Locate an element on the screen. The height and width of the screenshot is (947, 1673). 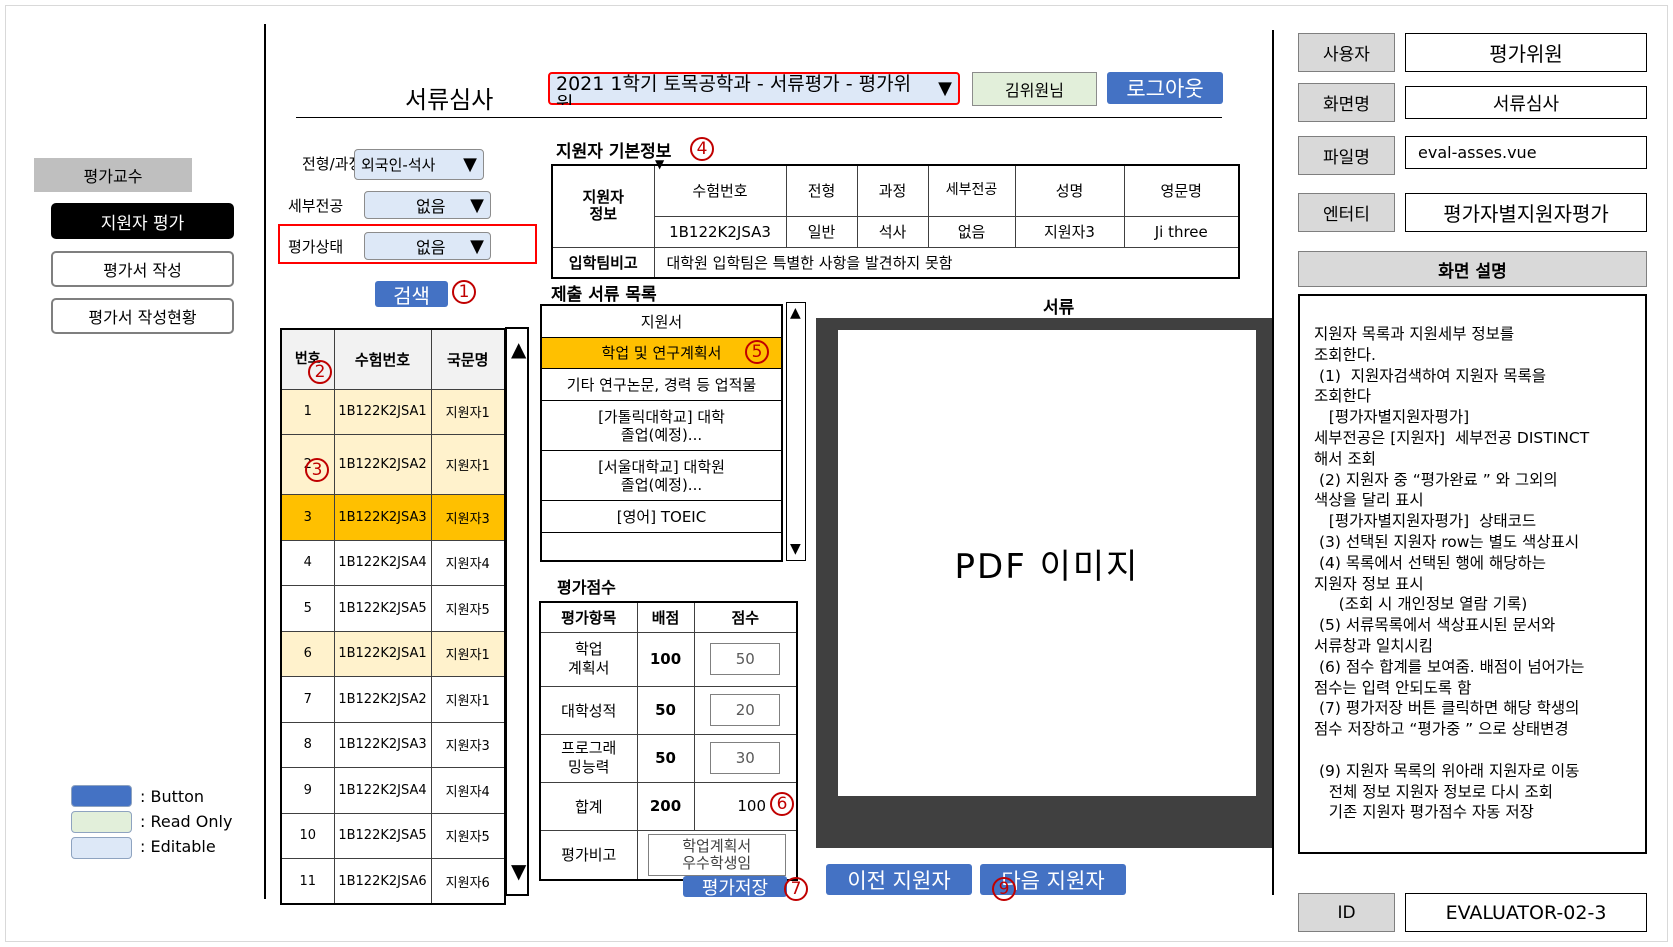
row-no: 7 is located at coordinates (307, 699).